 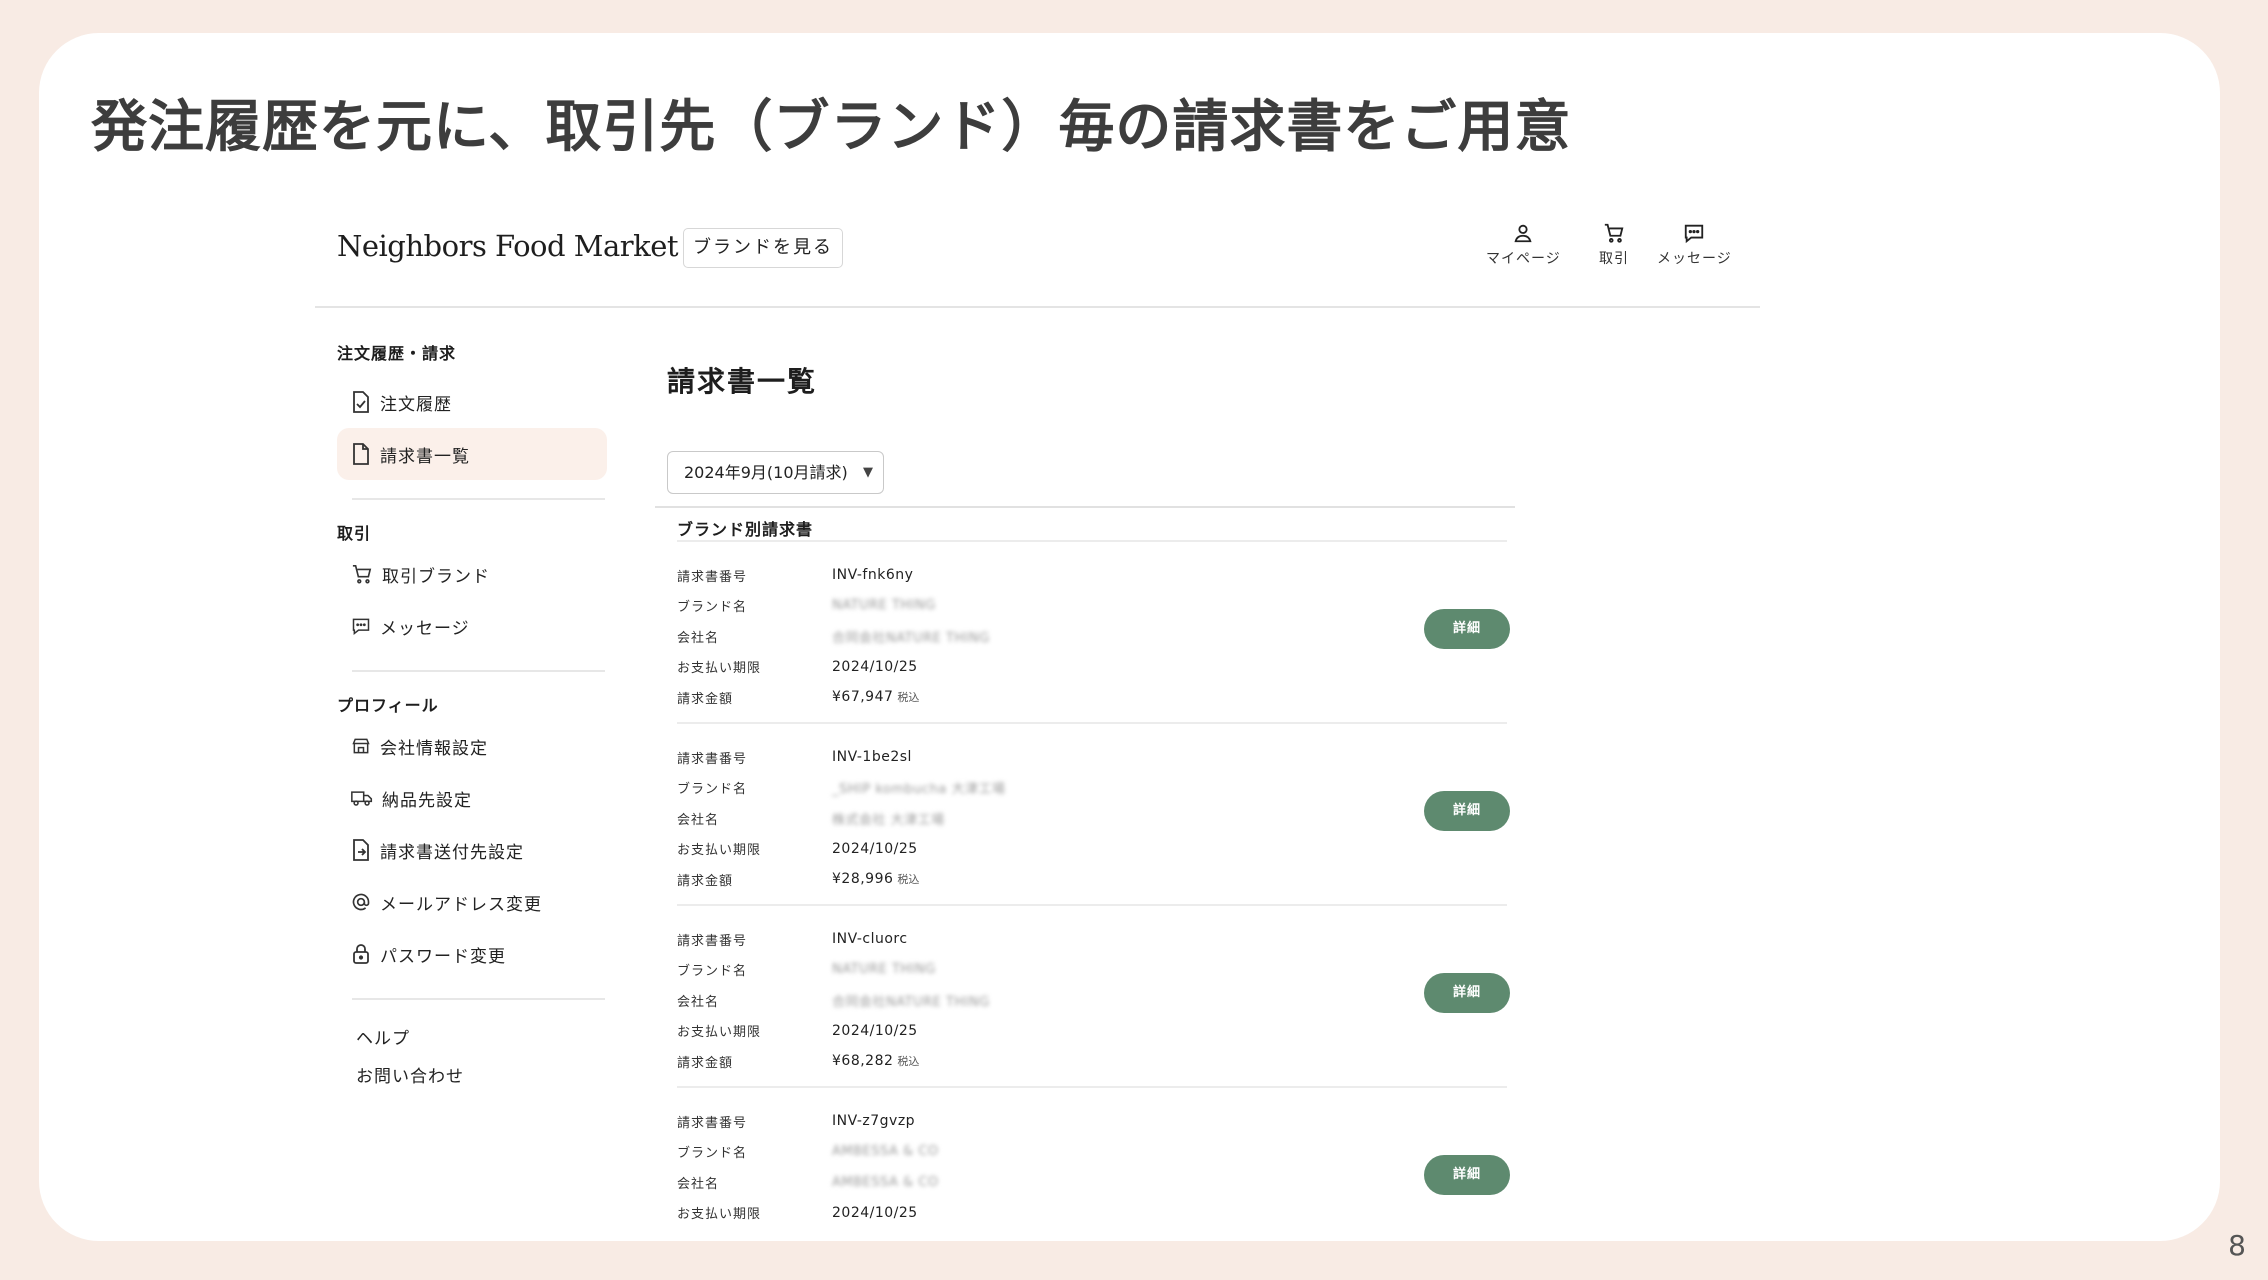 What do you see at coordinates (472, 402) in the screenshot?
I see `sidebar-item-order-history: 注文履歴` at bounding box center [472, 402].